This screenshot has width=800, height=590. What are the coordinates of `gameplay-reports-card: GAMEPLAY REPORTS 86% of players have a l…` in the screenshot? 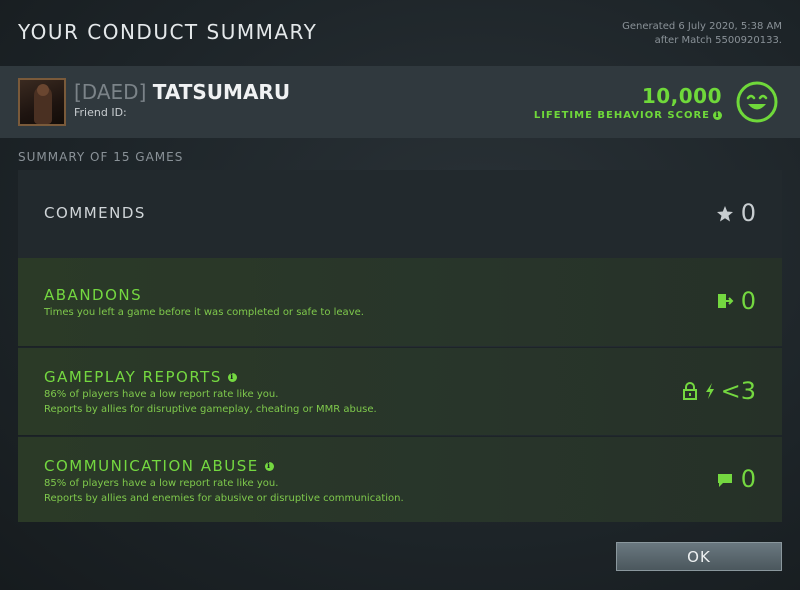 It's located at (400, 391).